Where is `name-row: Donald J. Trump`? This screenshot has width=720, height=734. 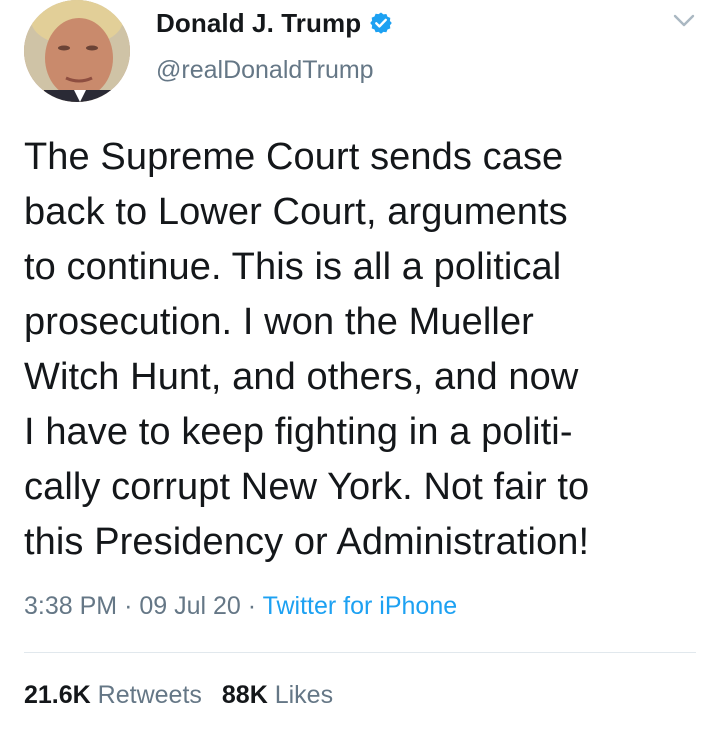
name-row: Donald J. Trump is located at coordinates (274, 23).